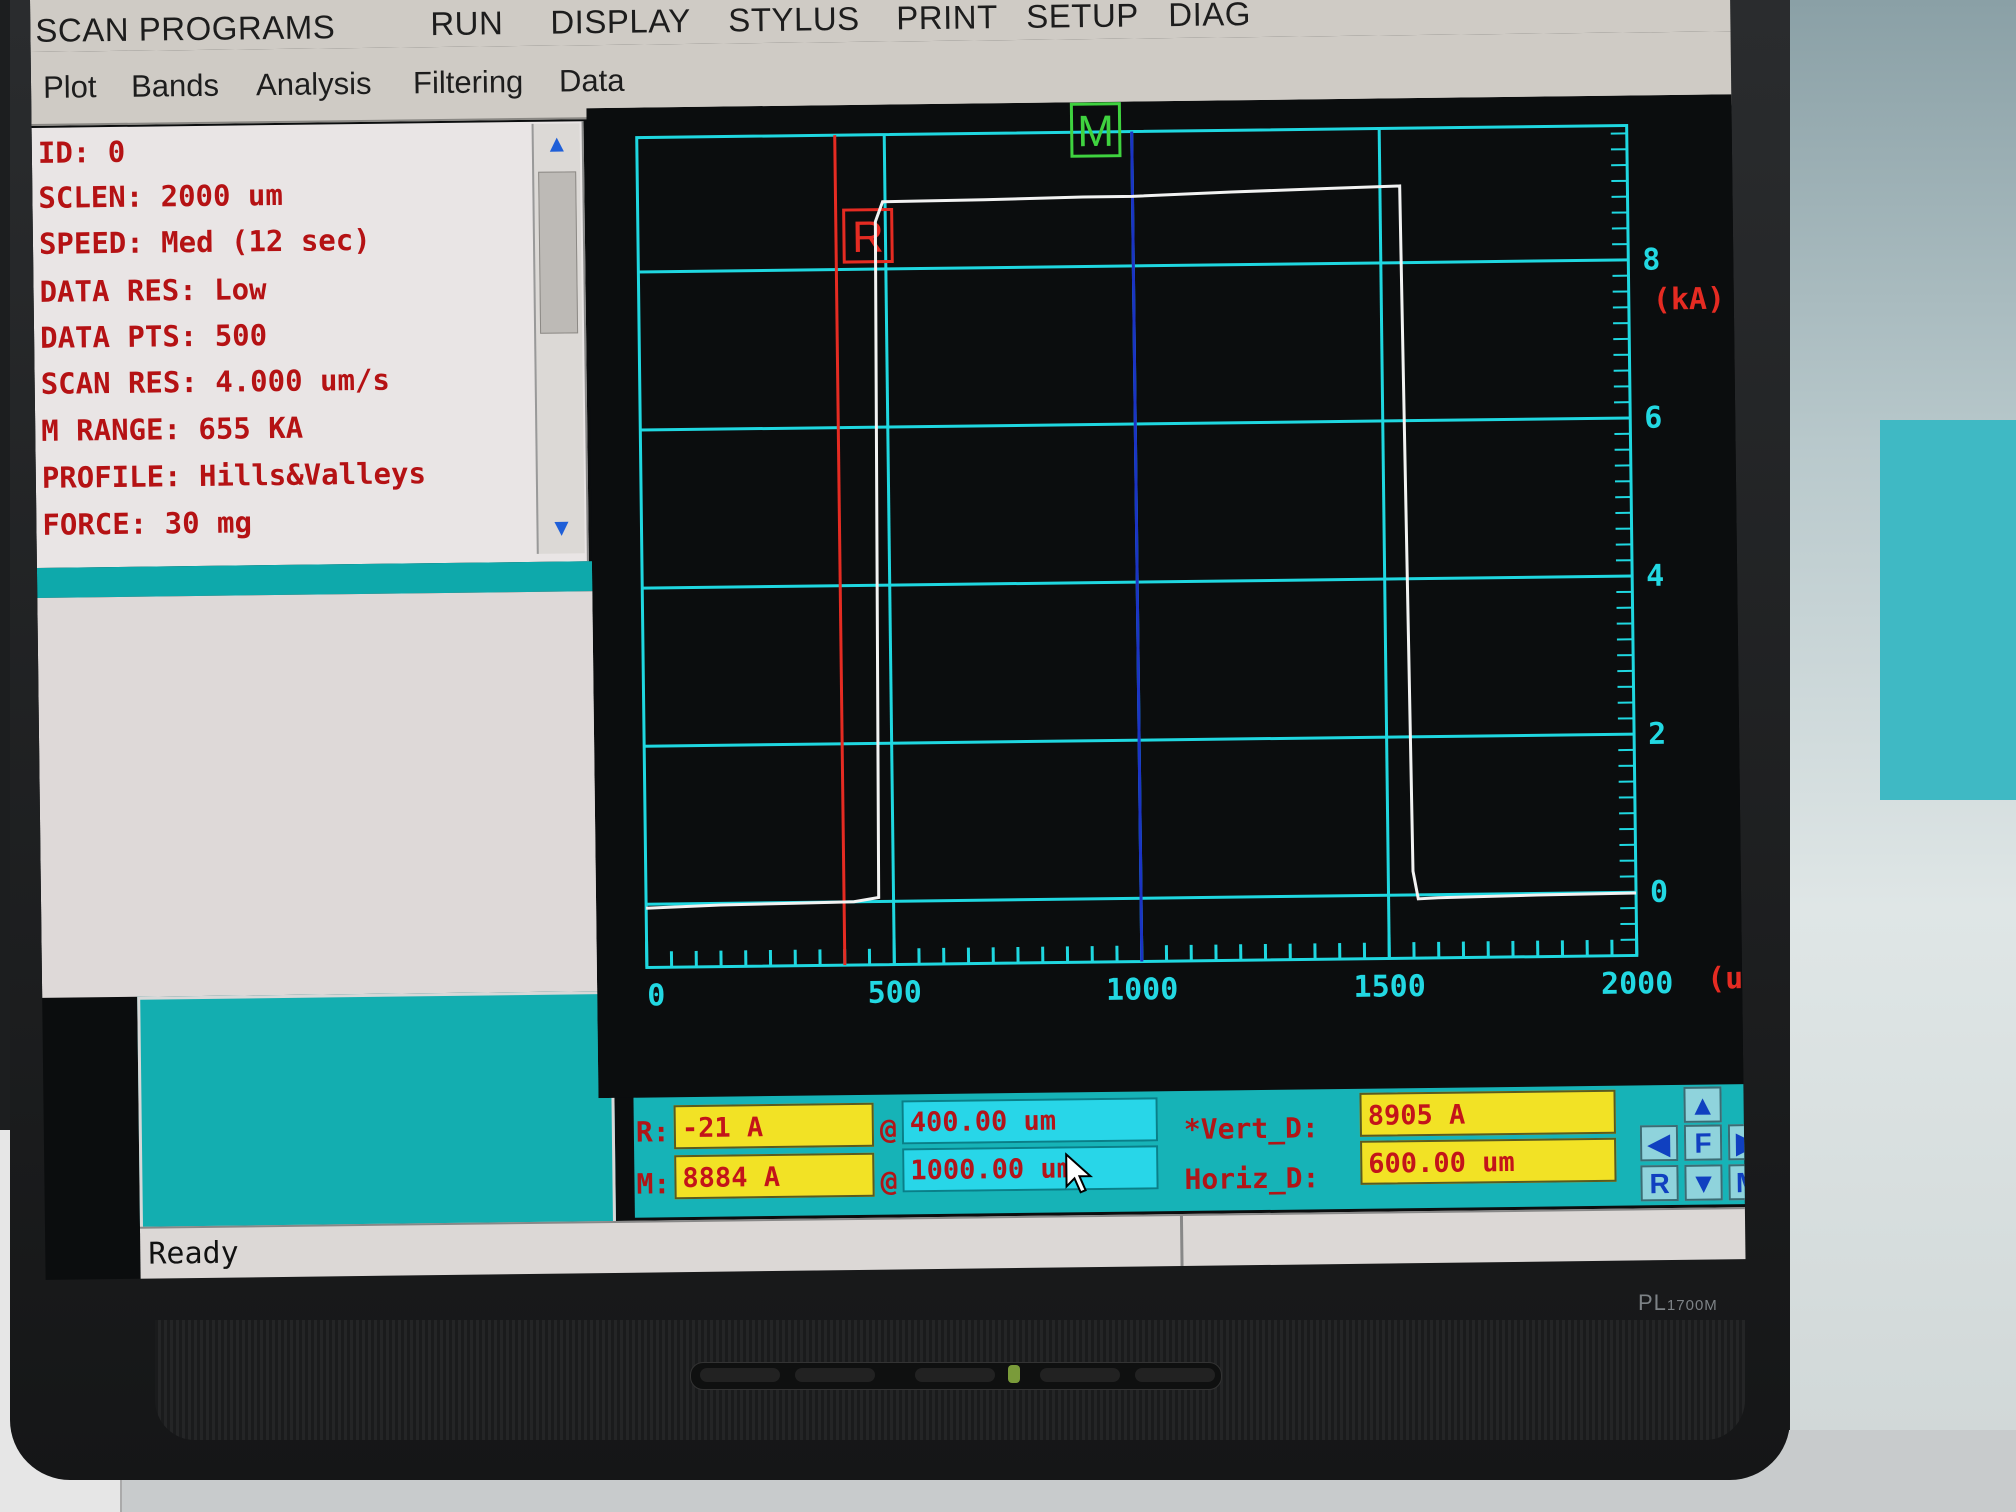  I want to click on menu-diag: DIAG, so click(1209, 17).